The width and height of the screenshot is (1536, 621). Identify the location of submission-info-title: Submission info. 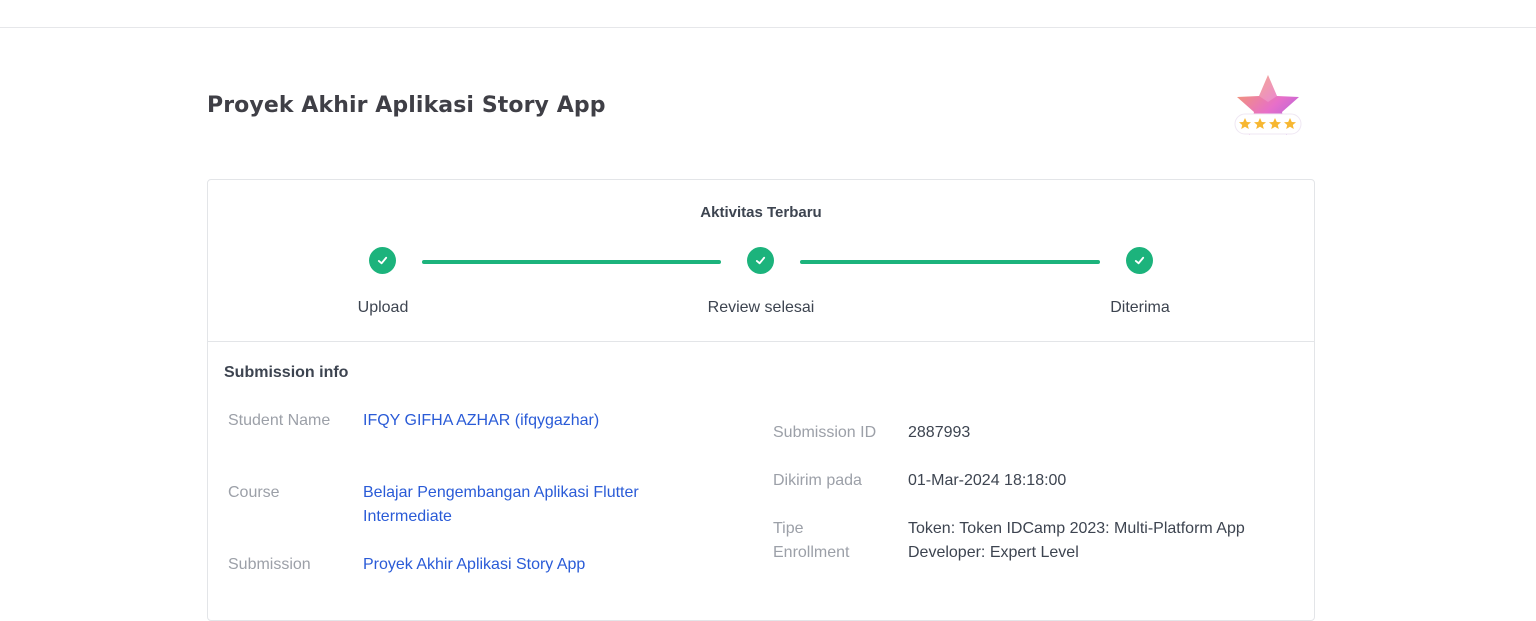
(286, 372).